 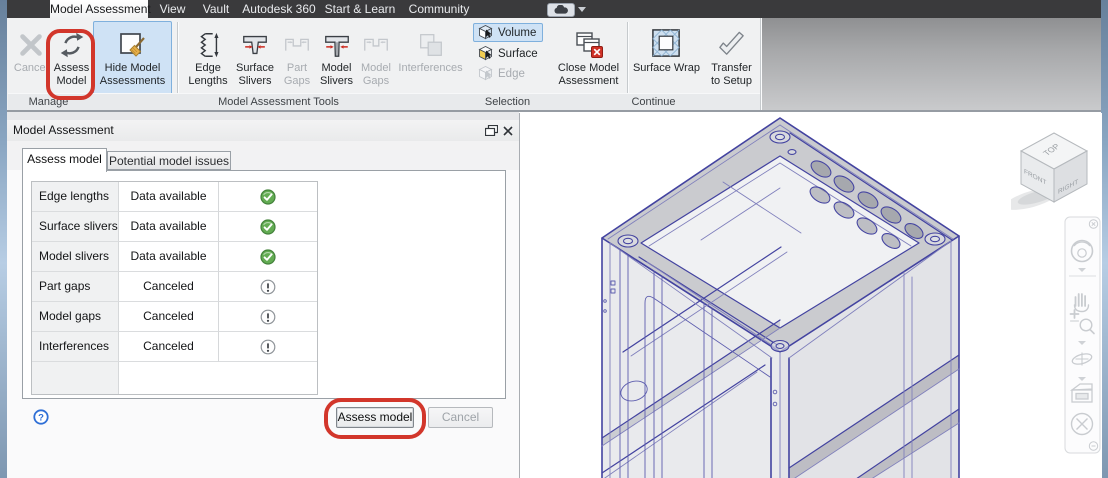 I want to click on close-model-assessment-button: Close Model Assessment, so click(x=588, y=58).